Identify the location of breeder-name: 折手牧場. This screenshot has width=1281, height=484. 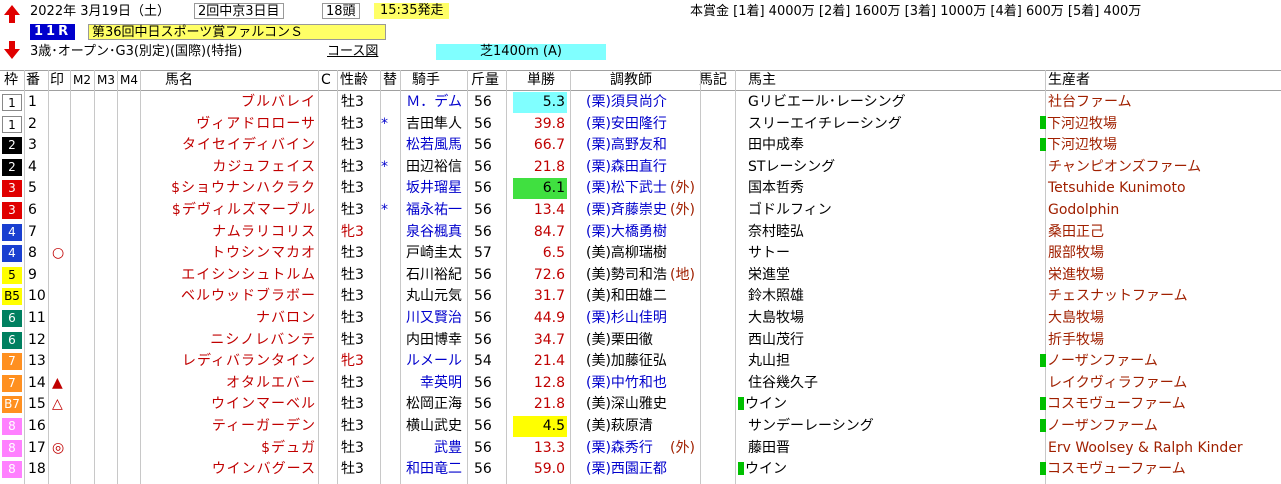
(1076, 339).